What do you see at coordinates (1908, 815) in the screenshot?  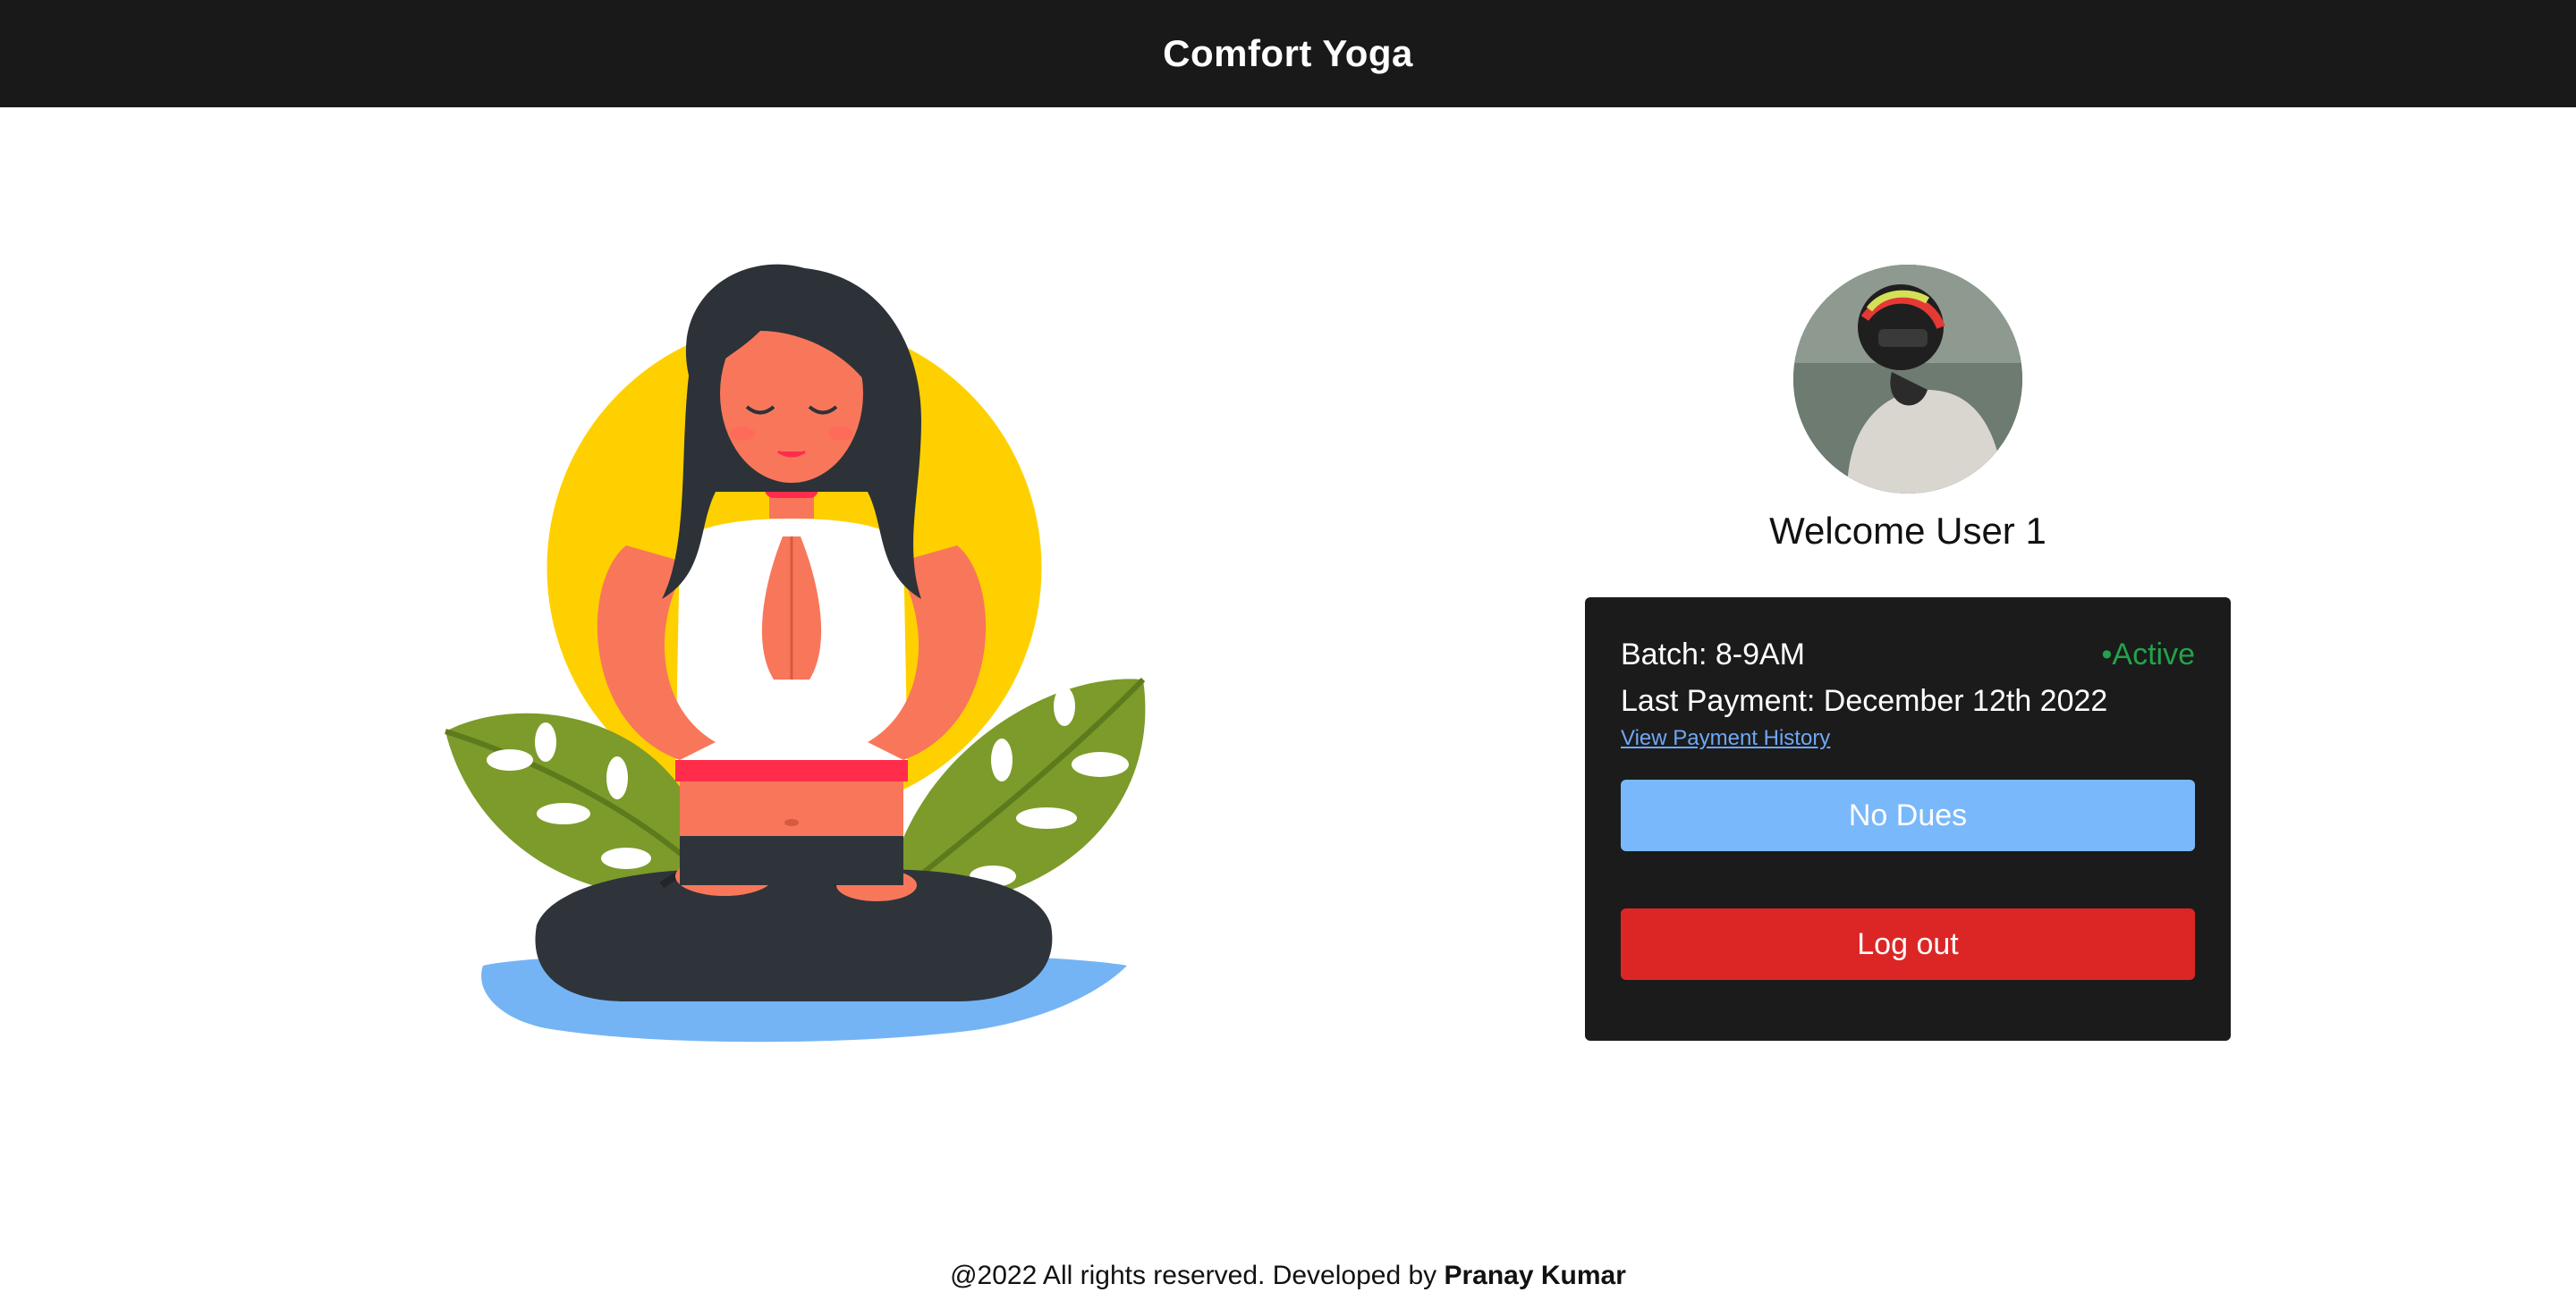 I see `no-dues-button: No Dues` at bounding box center [1908, 815].